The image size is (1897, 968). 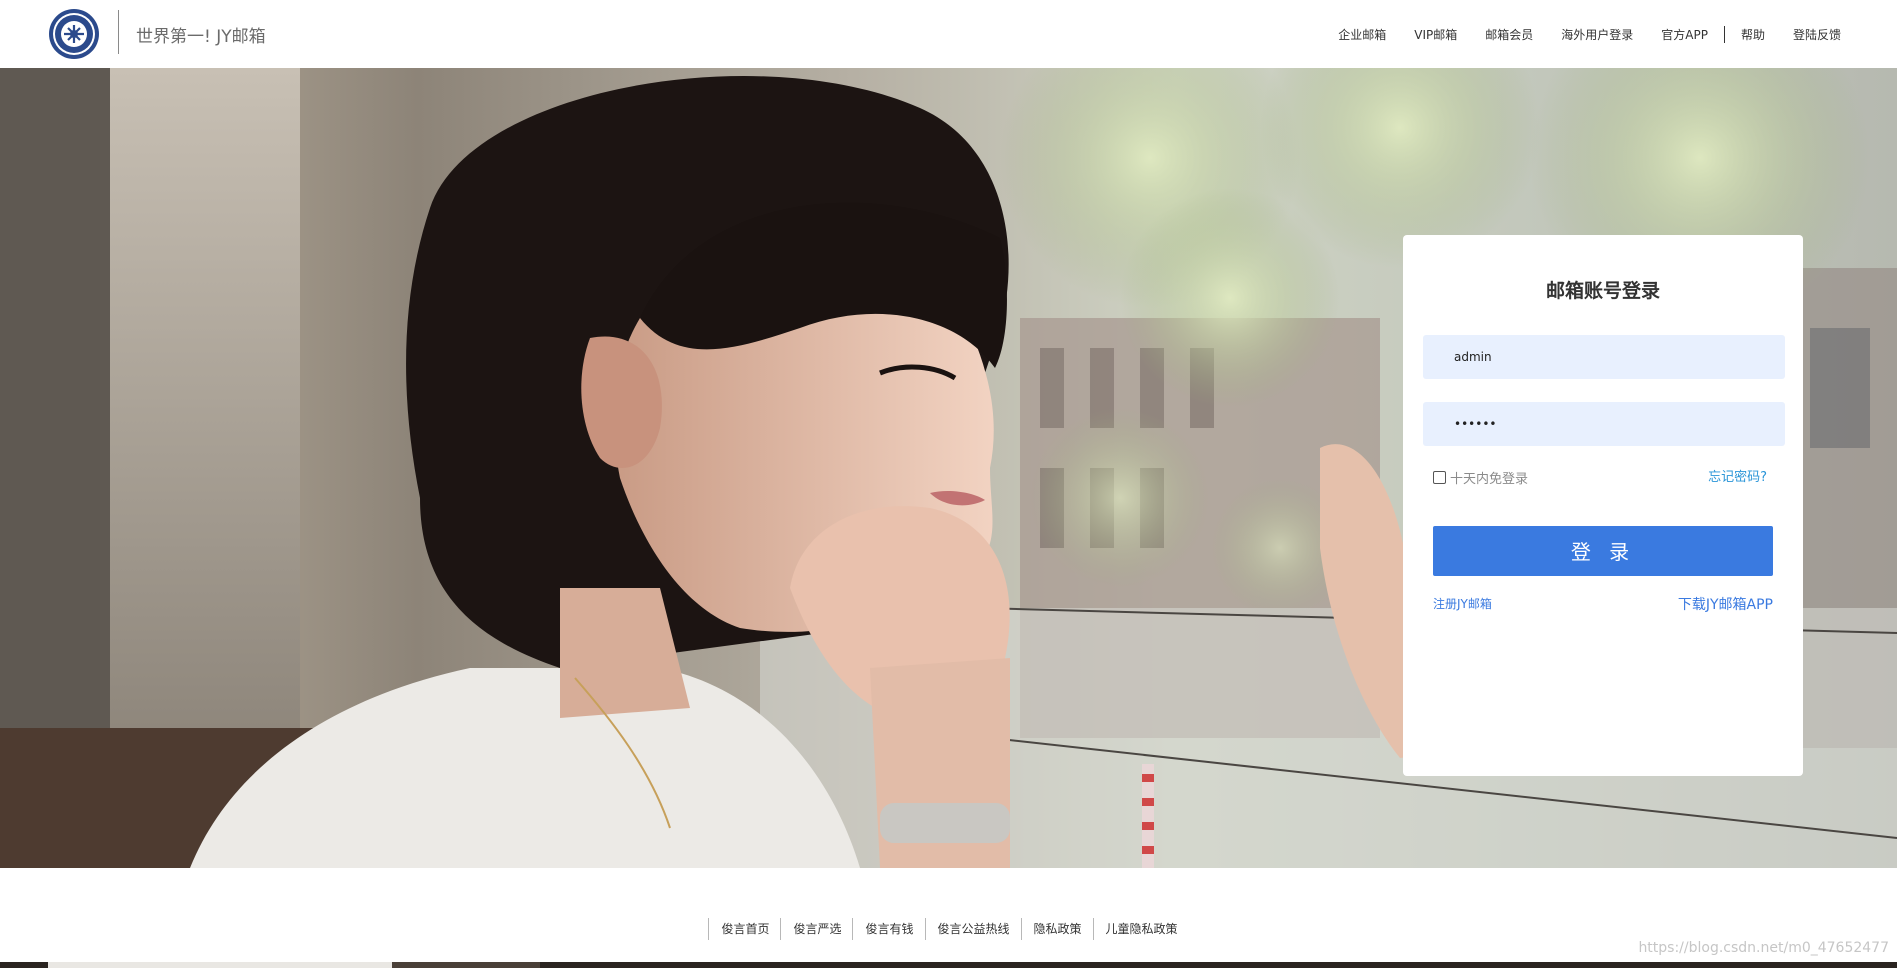 I want to click on footer-links: 俊言首页 俊言严选 俊言有钱 俊言公益热线 隐私政策 儿童隐私政策, so click(x=948, y=929).